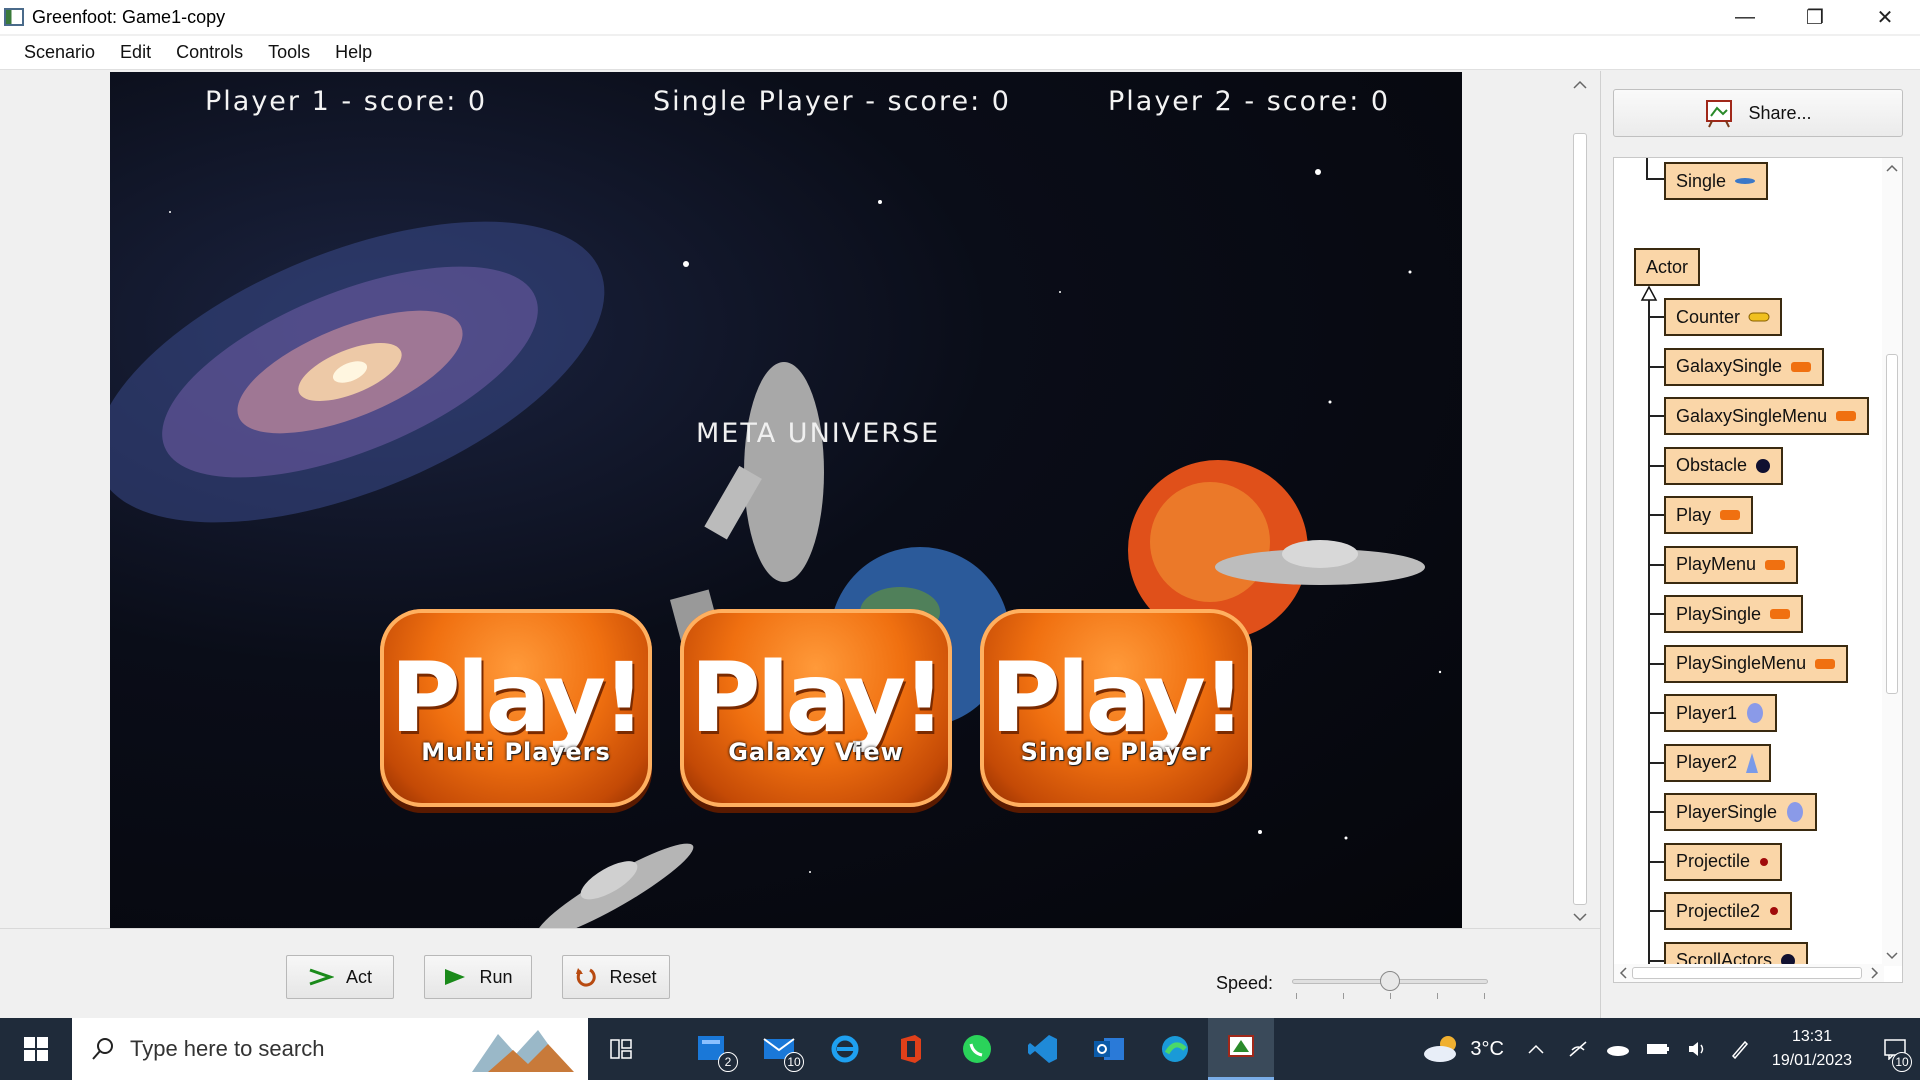 This screenshot has width=1920, height=1080. What do you see at coordinates (1740, 1049) in the screenshot?
I see `pen-icon` at bounding box center [1740, 1049].